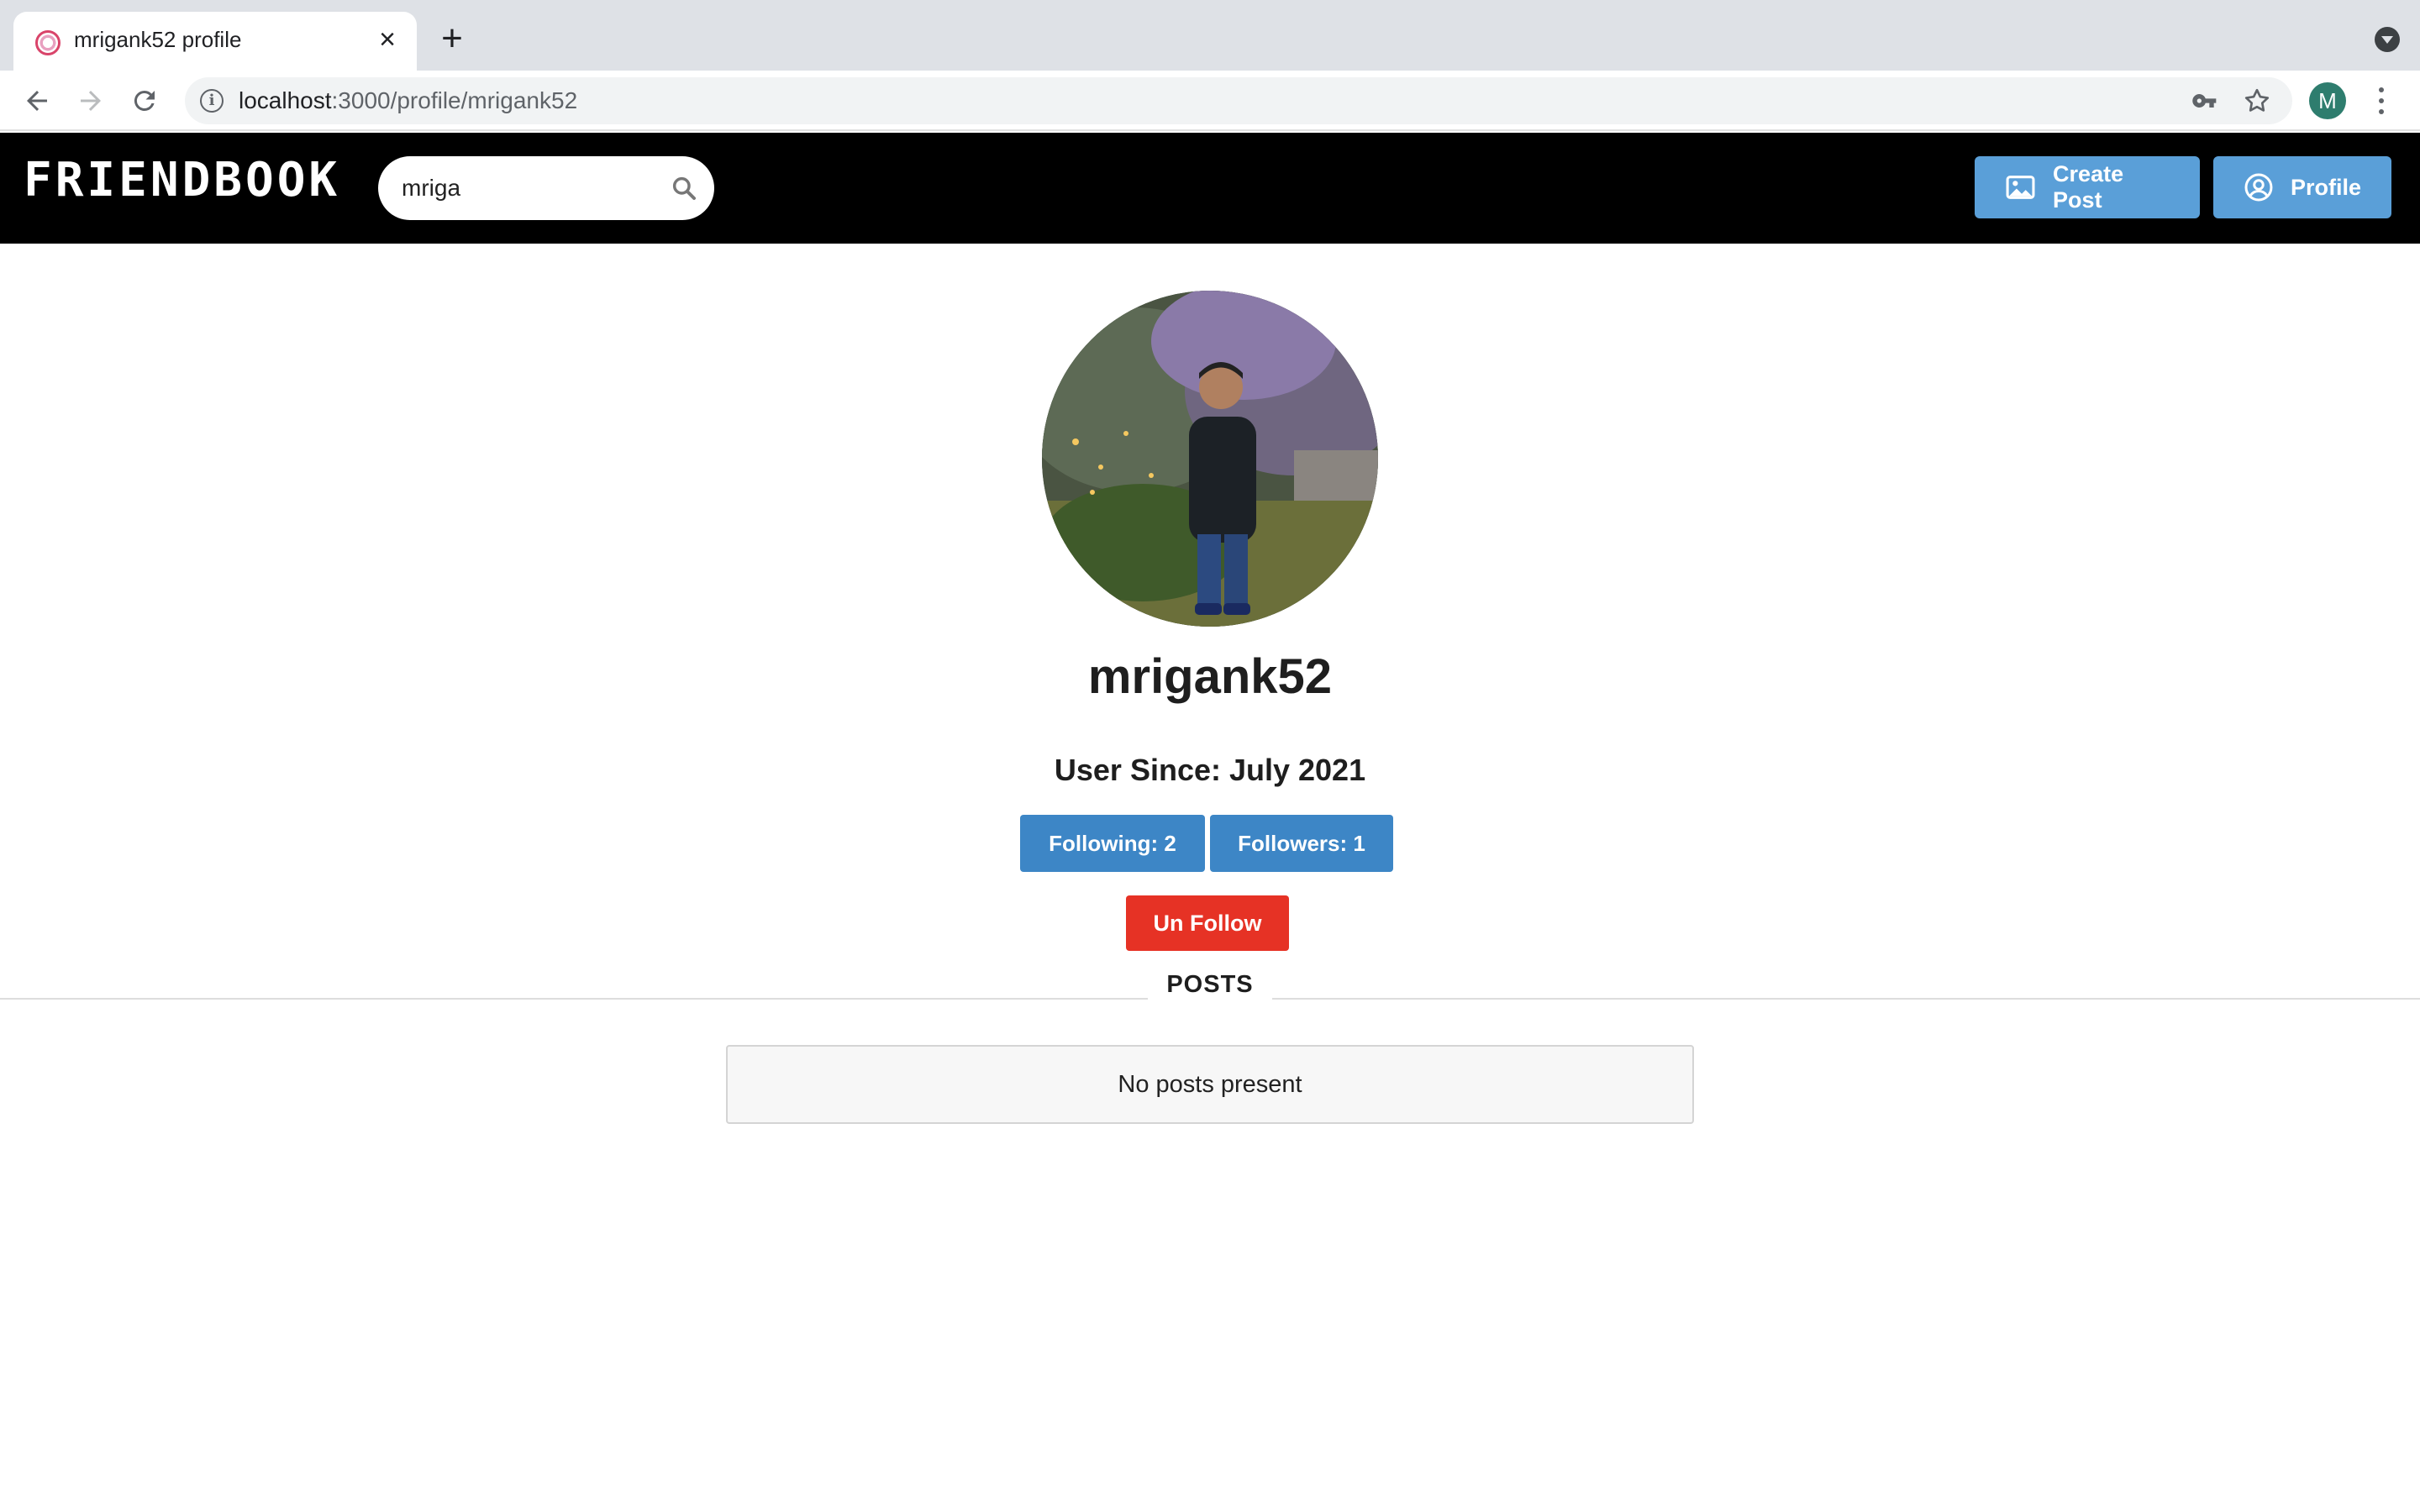 The image size is (2420, 1512). Describe the element at coordinates (2258, 187) in the screenshot. I see `user-circle-icon` at that location.